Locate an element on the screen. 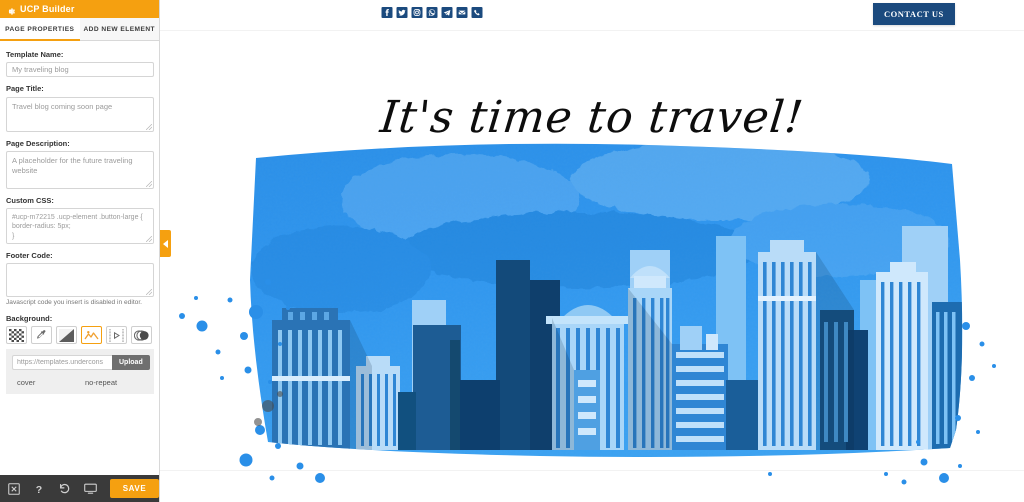 The height and width of the screenshot is (502, 1024). footer-code-wrap is located at coordinates (80, 280).